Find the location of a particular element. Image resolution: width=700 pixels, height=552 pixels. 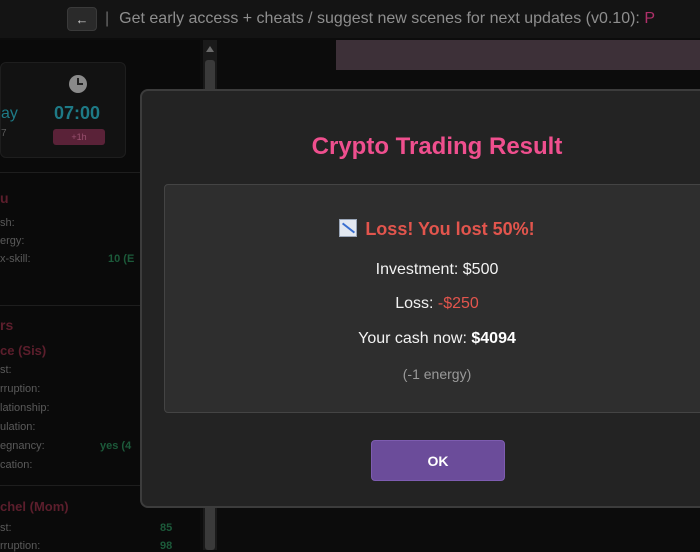

you-section-title: u is located at coordinates (4, 198).